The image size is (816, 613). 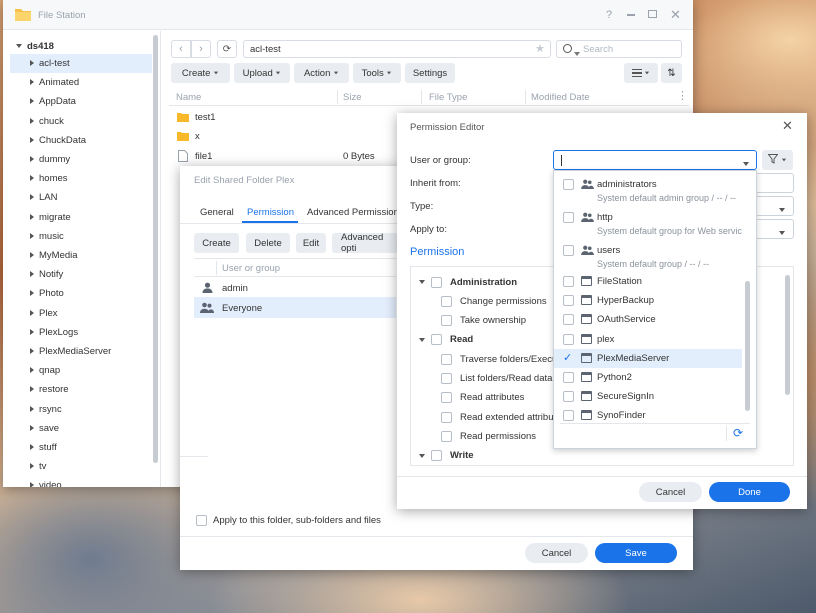 What do you see at coordinates (631, 15) in the screenshot?
I see `minimize-icon` at bounding box center [631, 15].